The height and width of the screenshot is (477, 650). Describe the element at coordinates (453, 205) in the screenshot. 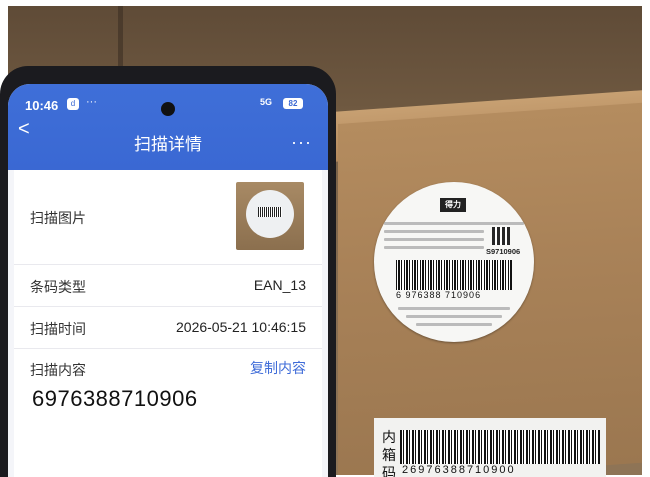

I see `sticker-brand: 得力` at that location.